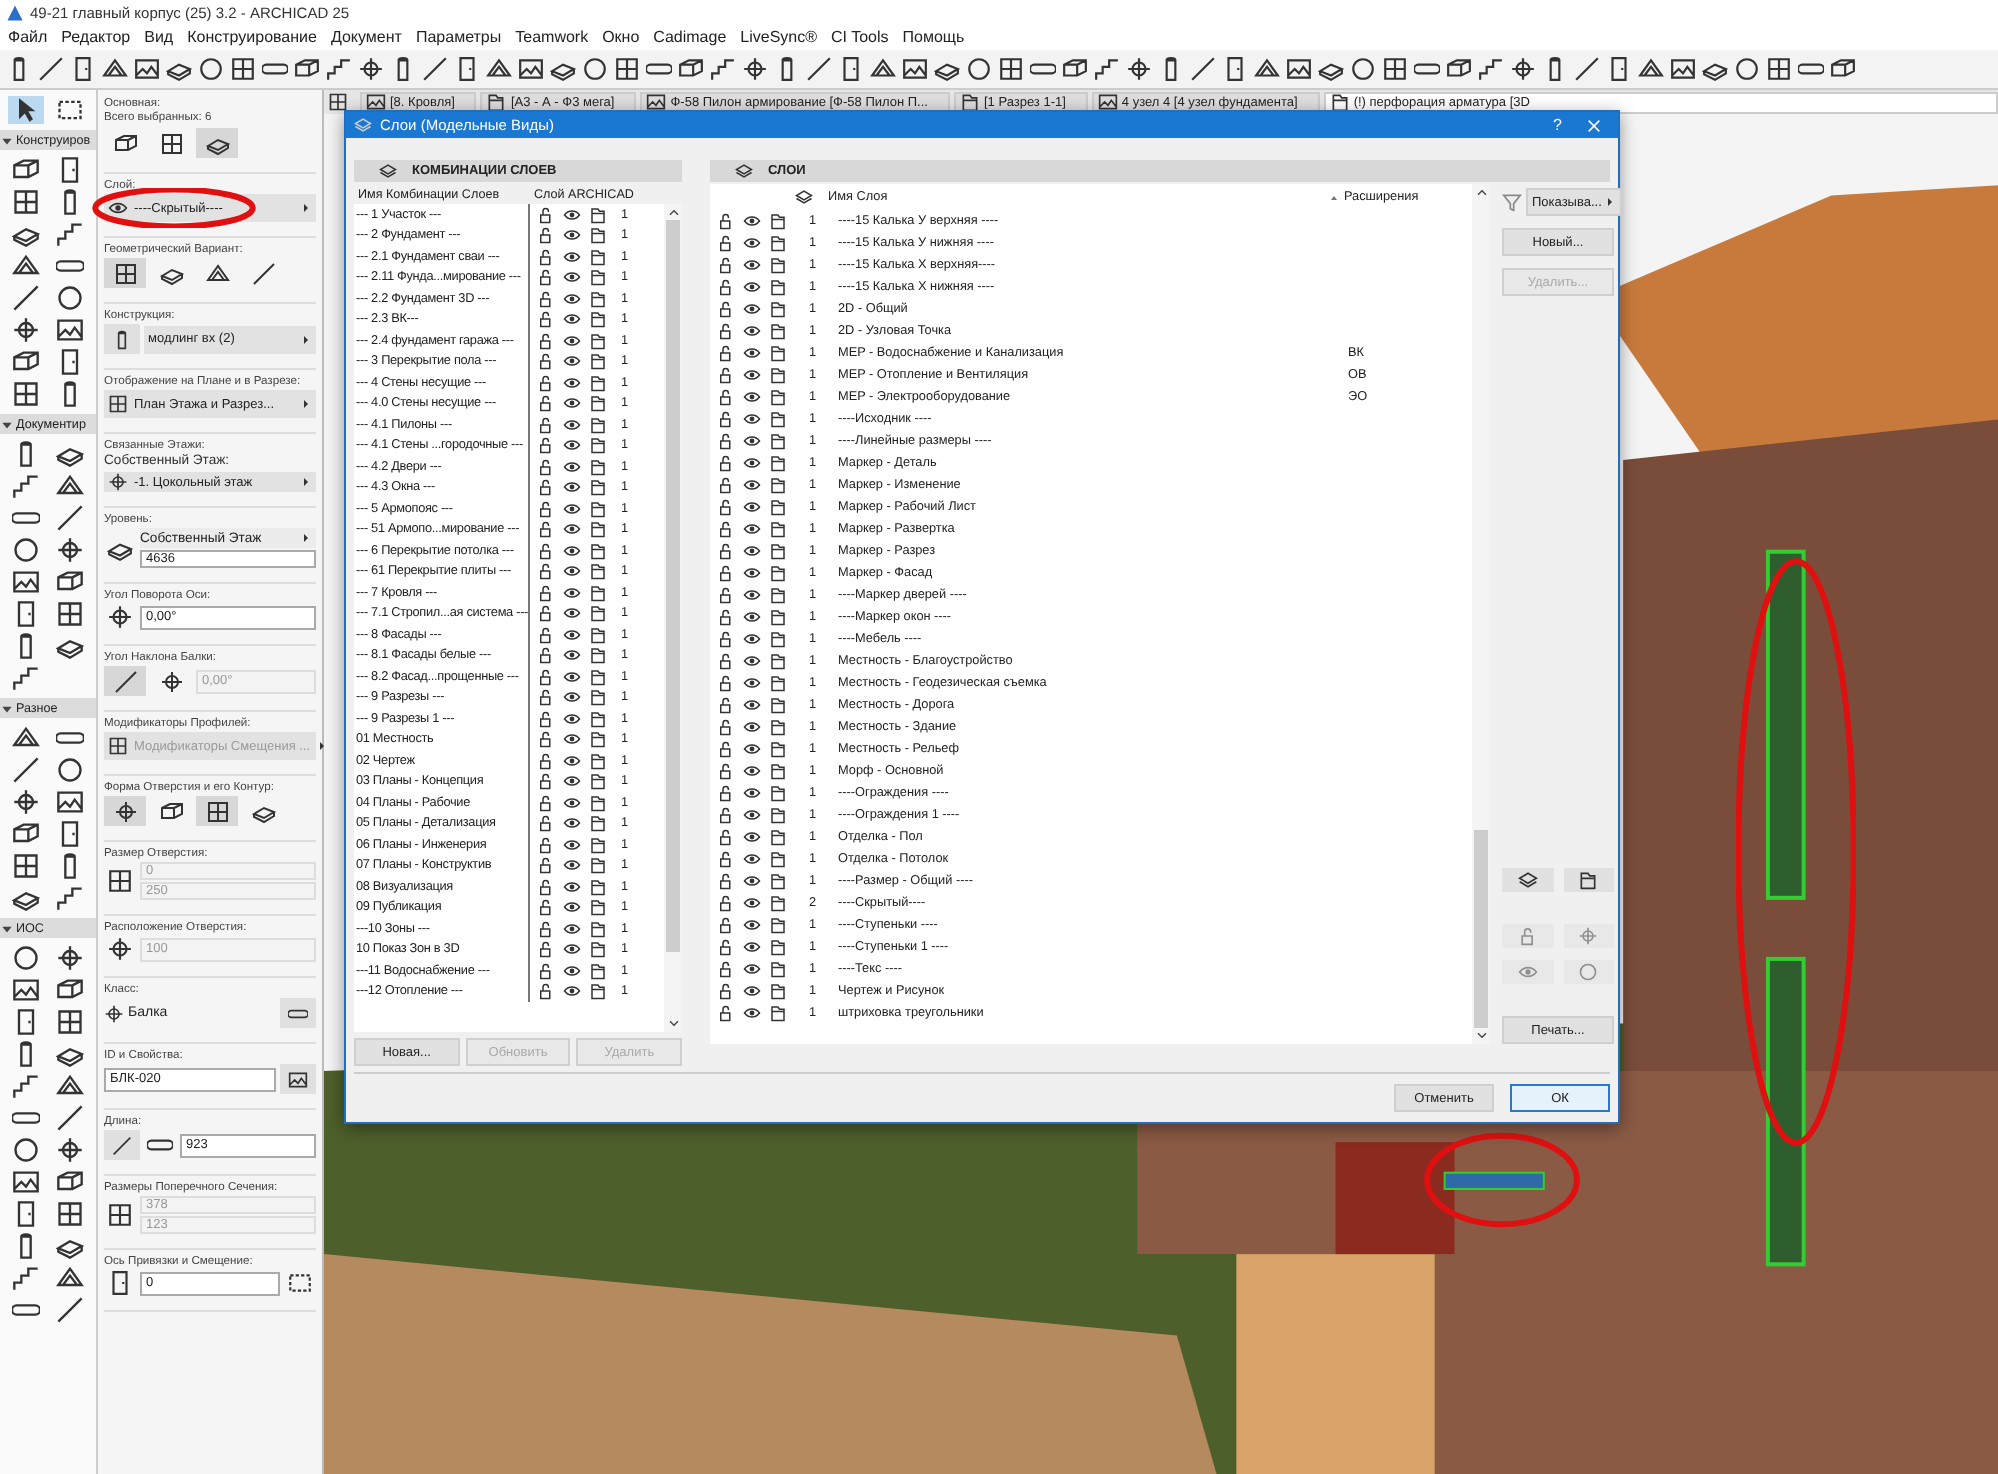  Describe the element at coordinates (122, 339) in the screenshot. I see `profile-button` at that location.